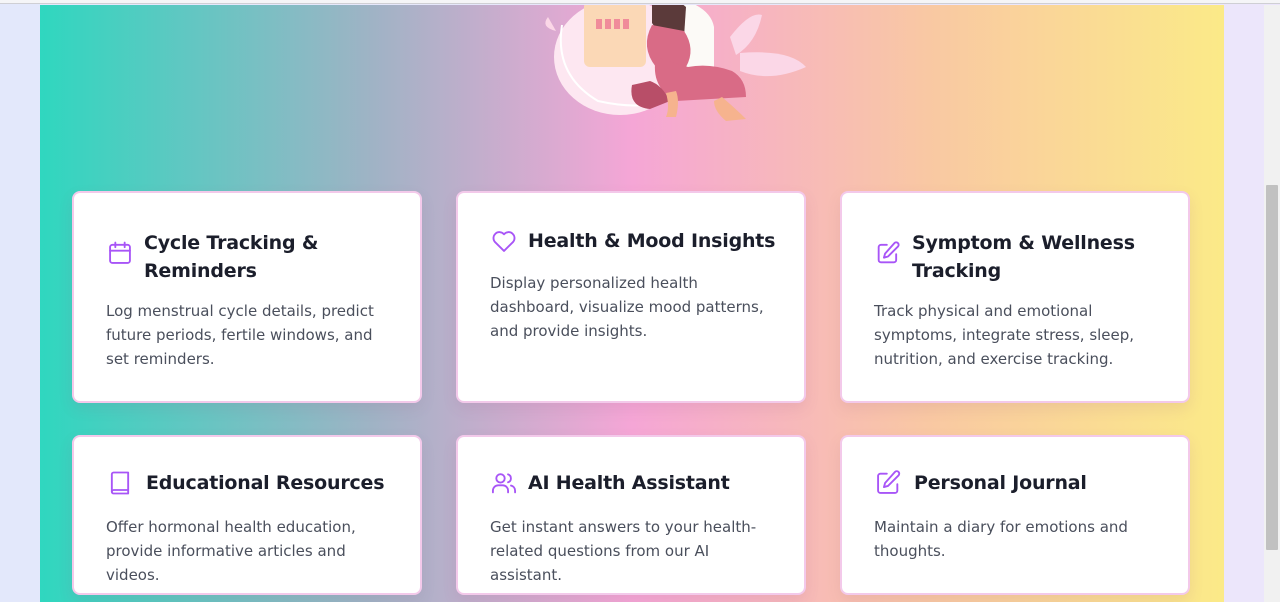  Describe the element at coordinates (265, 483) in the screenshot. I see `feature-title: Educational Resources` at that location.